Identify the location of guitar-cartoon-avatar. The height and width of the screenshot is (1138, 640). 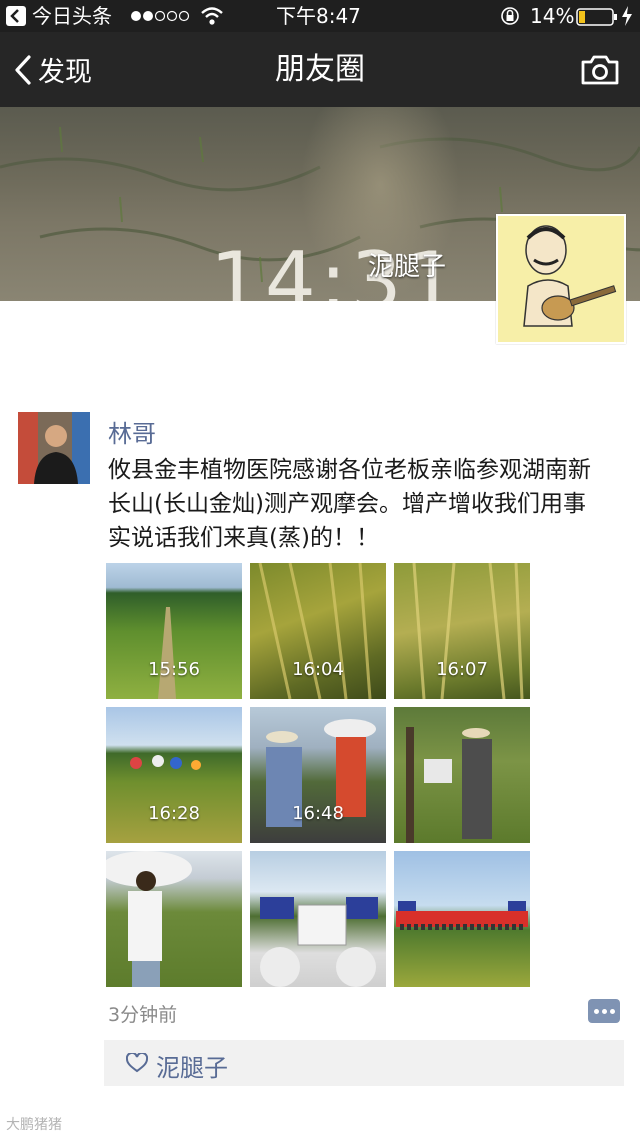
(570, 276).